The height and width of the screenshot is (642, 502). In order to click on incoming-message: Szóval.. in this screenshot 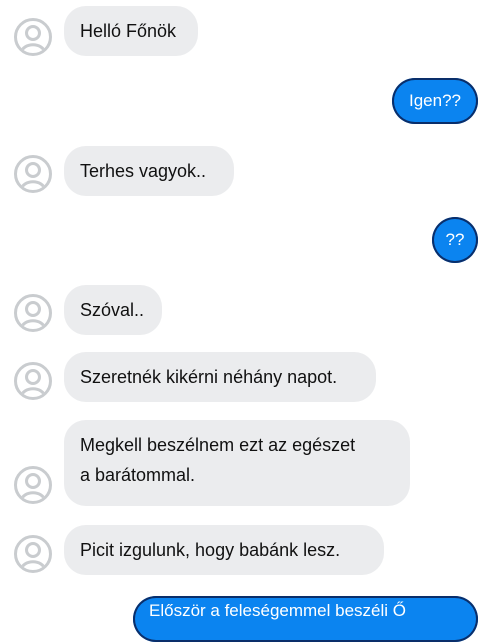, I will do `click(113, 310)`.